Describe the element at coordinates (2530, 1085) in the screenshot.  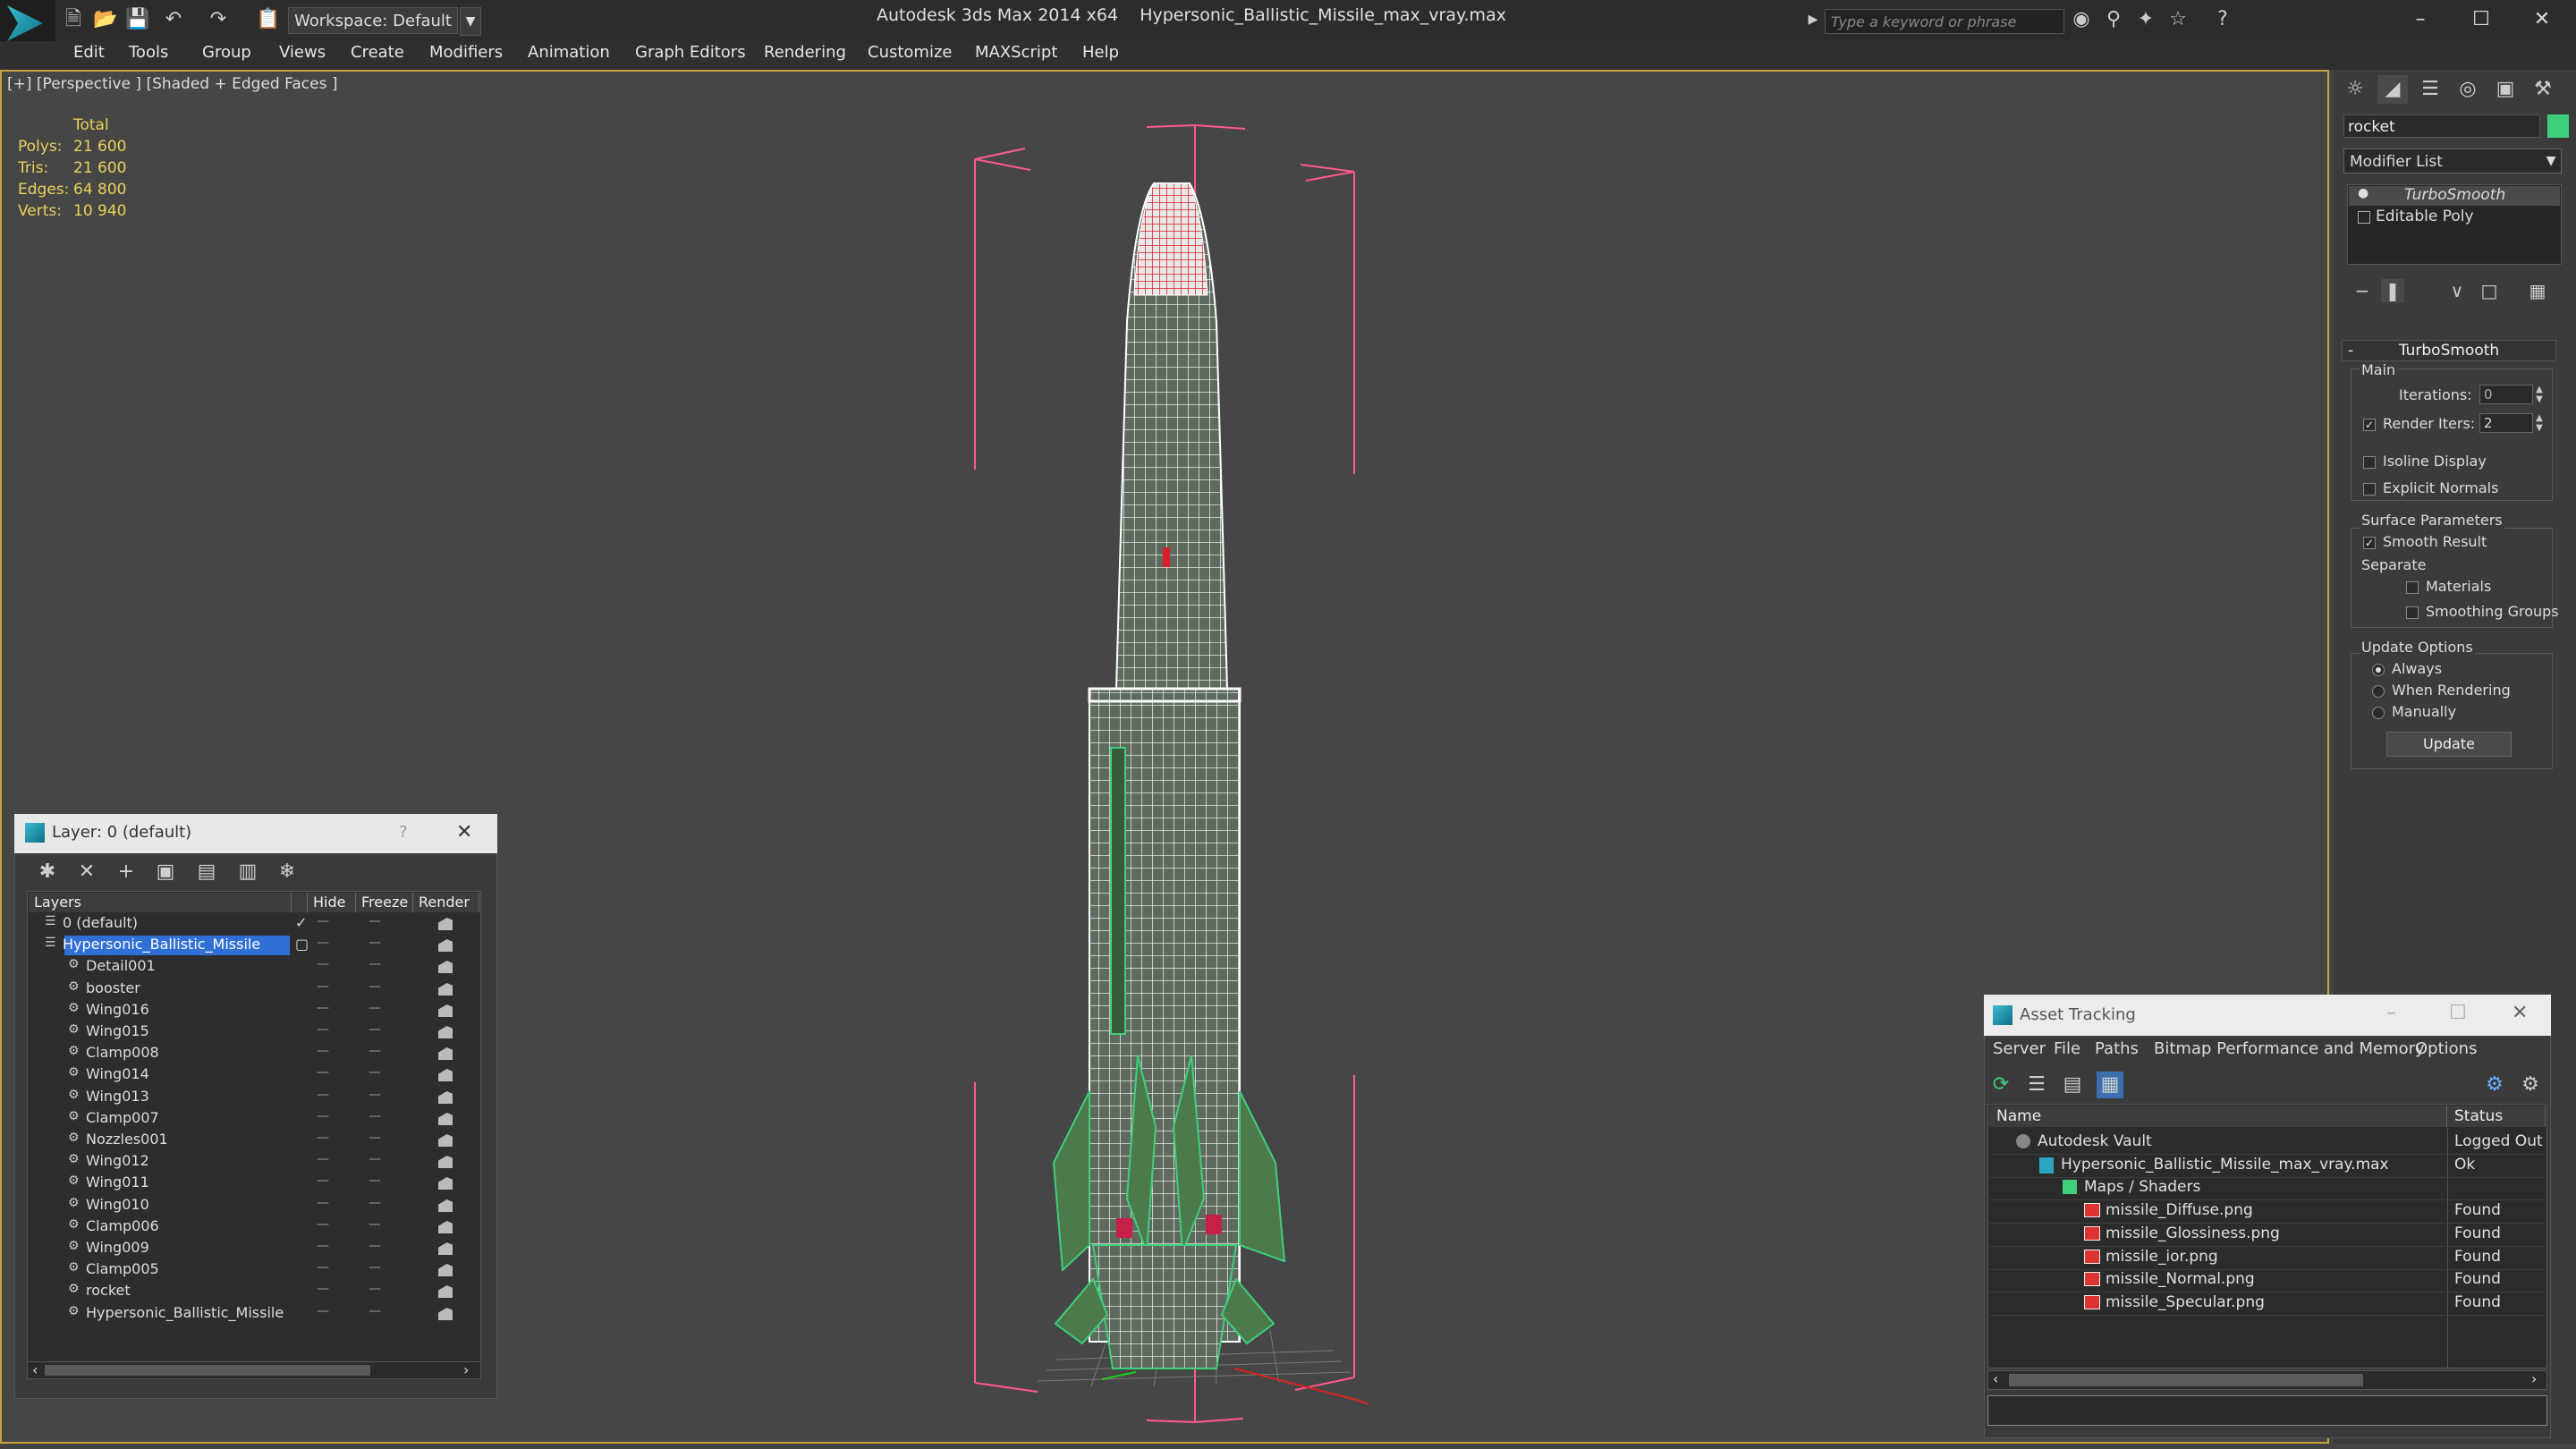
I see `settings-icon: ⚙` at that location.